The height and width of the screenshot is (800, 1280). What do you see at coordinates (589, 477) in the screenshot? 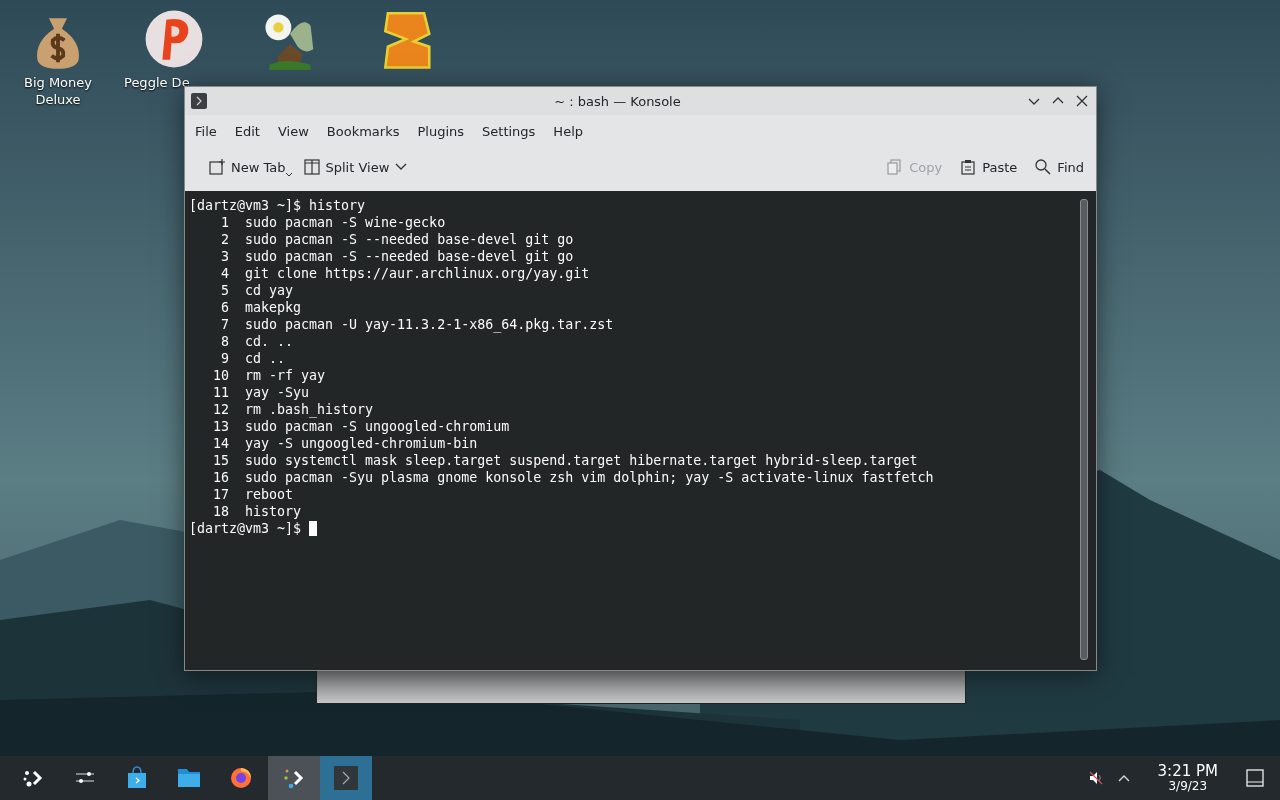
I see `command-text: sudo pacman -Syu plasma gnome konsole zsh vim dolphin; yay -S activate-linux fastfetch` at bounding box center [589, 477].